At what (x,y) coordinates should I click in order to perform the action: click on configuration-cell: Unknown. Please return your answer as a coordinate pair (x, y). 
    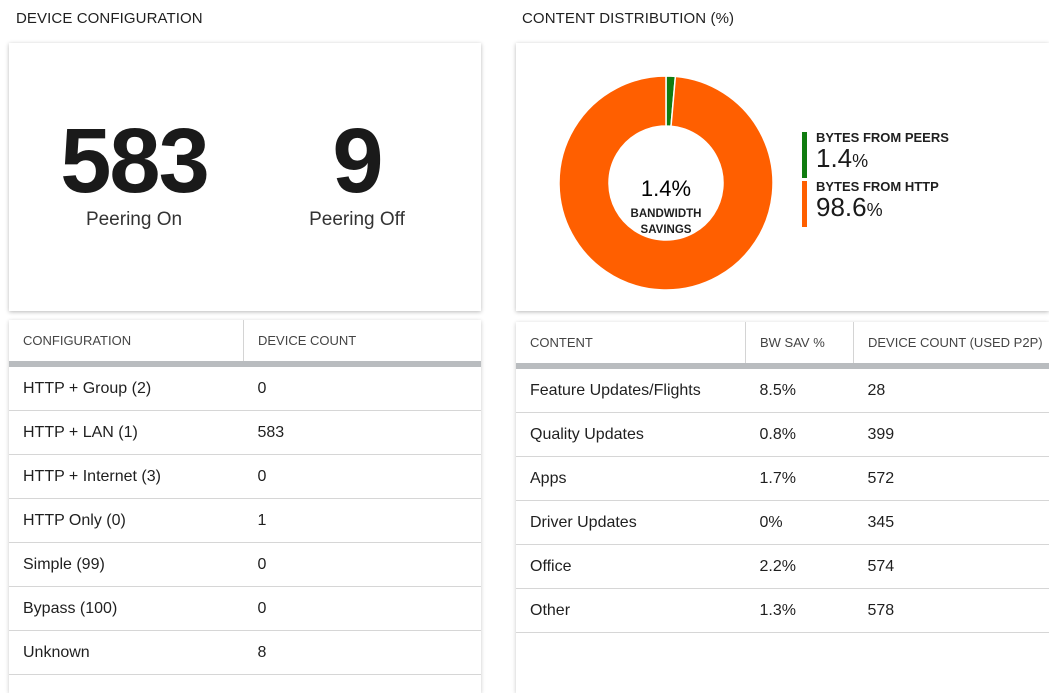
    Looking at the image, I should click on (126, 652).